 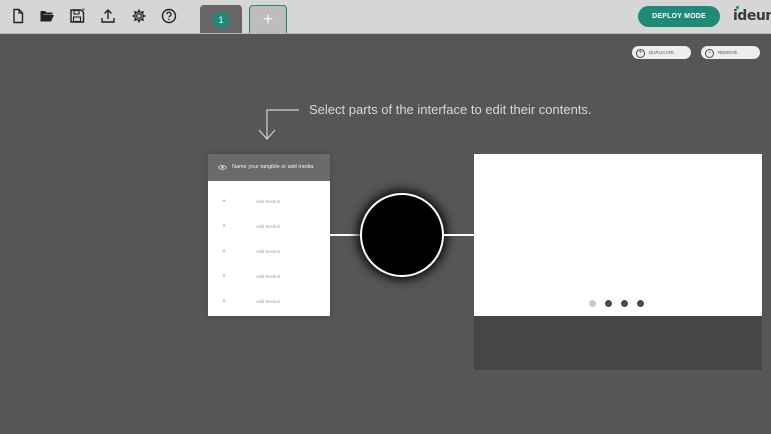 What do you see at coordinates (709, 53) in the screenshot?
I see `minus-circle-icon: −` at bounding box center [709, 53].